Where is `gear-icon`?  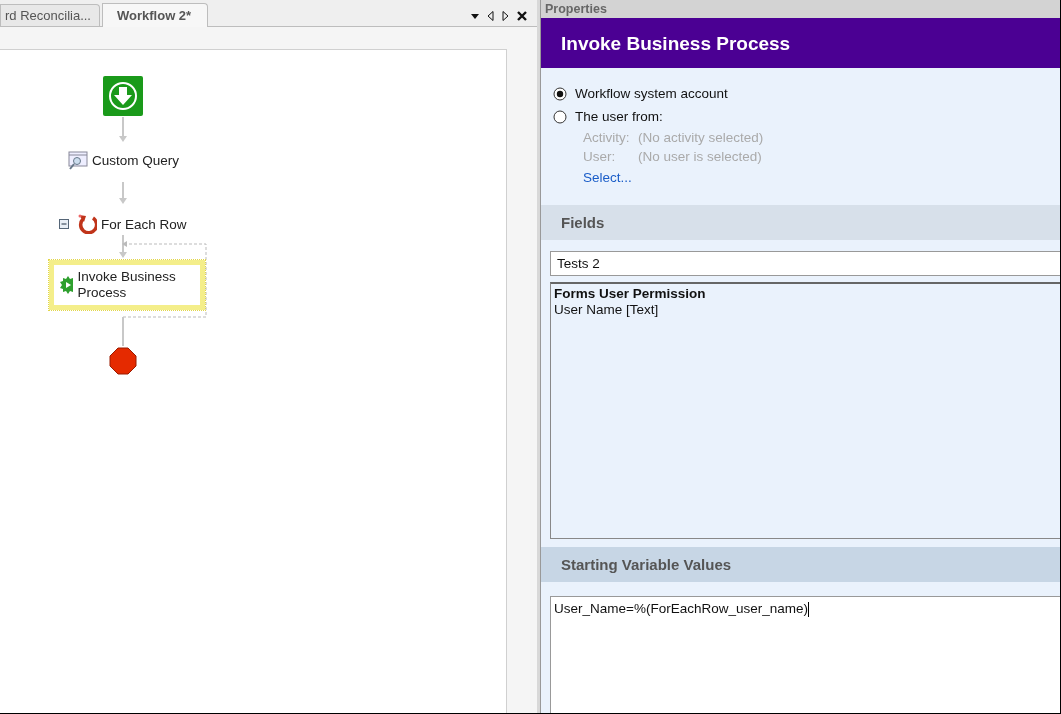 gear-icon is located at coordinates (66, 285).